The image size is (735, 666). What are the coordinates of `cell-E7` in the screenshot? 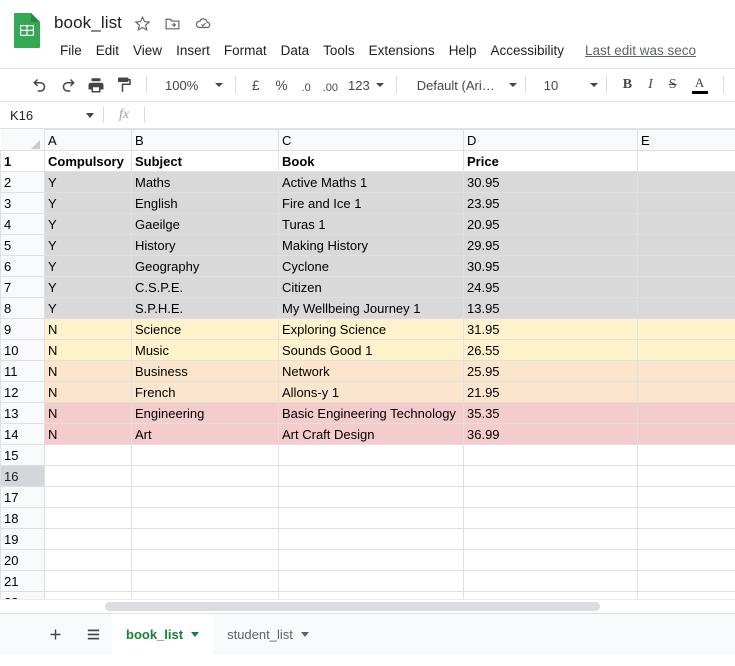 It's located at (686, 287).